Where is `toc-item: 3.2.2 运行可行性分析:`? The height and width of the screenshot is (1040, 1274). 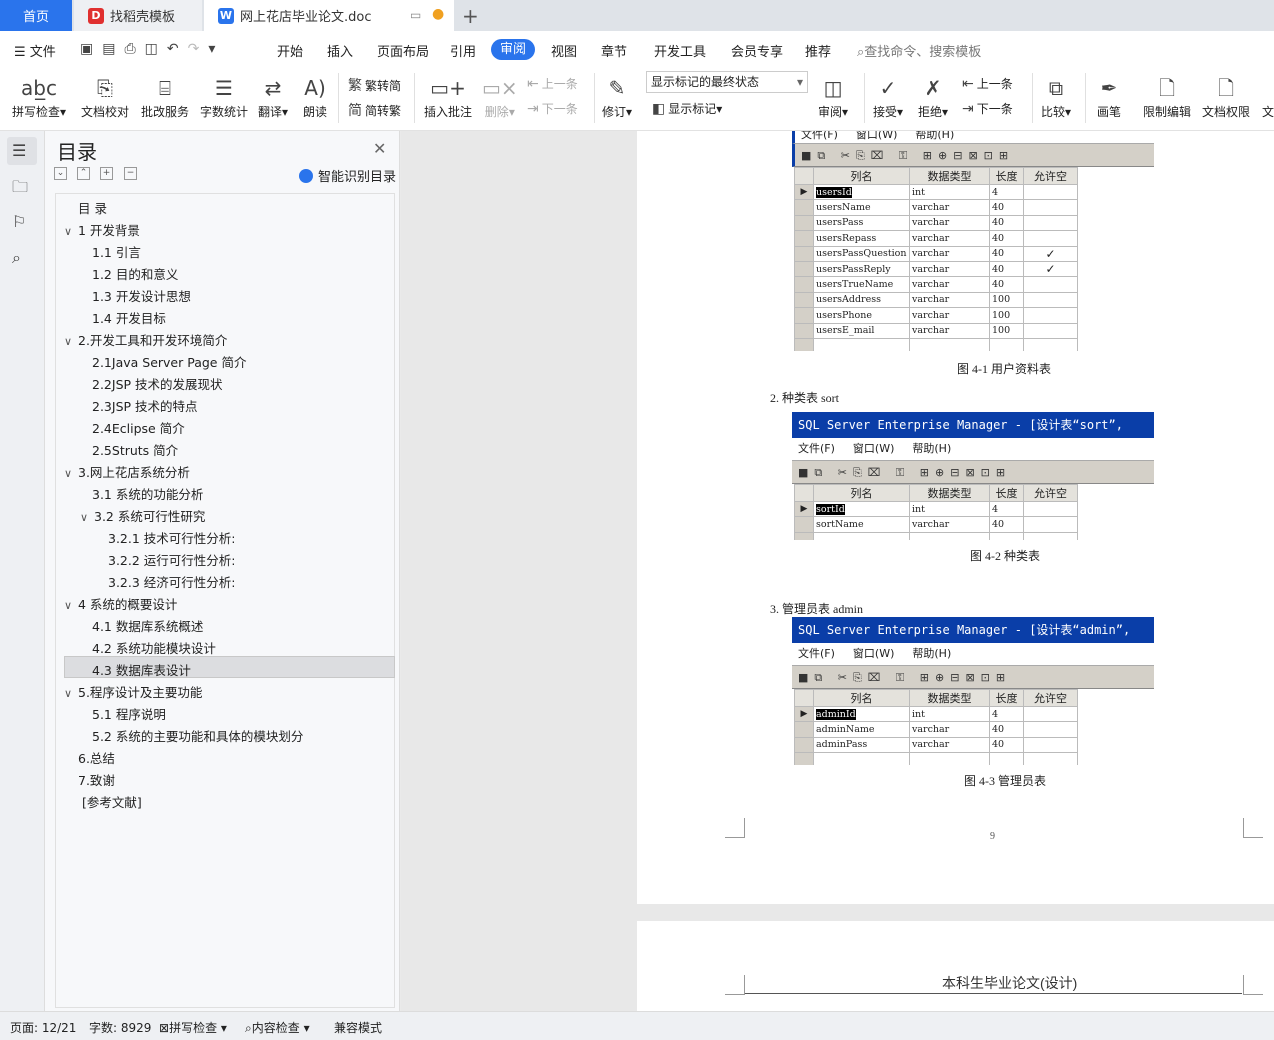 toc-item: 3.2.2 运行可行性分析: is located at coordinates (172, 561).